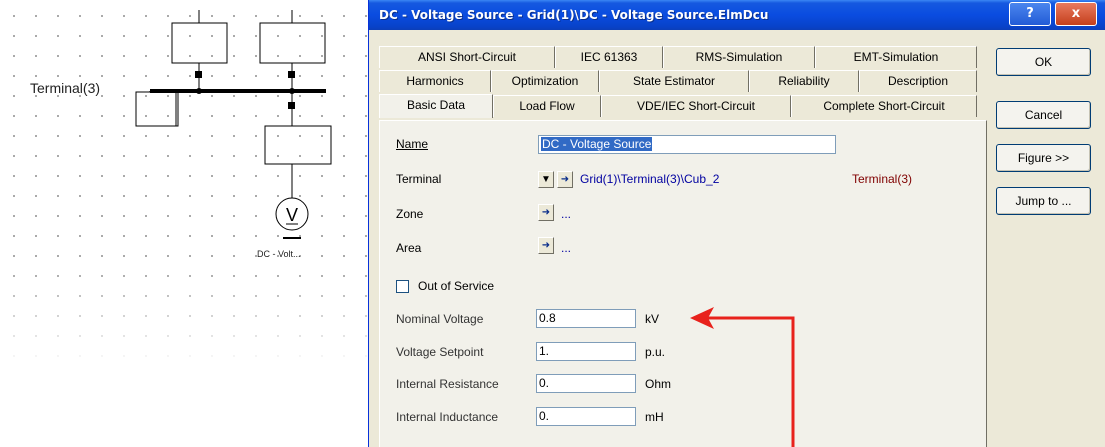 Image resolution: width=1105 pixels, height=447 pixels. Describe the element at coordinates (298, 145) in the screenshot. I see `source-frame-box` at that location.